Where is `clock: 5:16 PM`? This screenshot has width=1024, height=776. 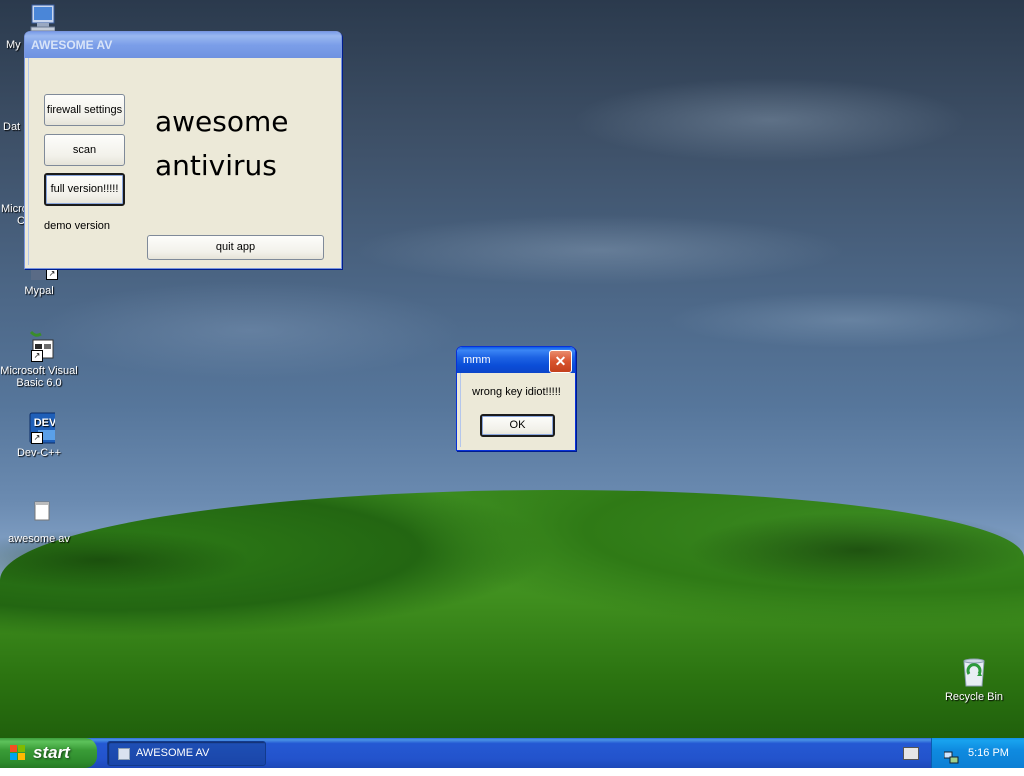
clock: 5:16 PM is located at coordinates (988, 753).